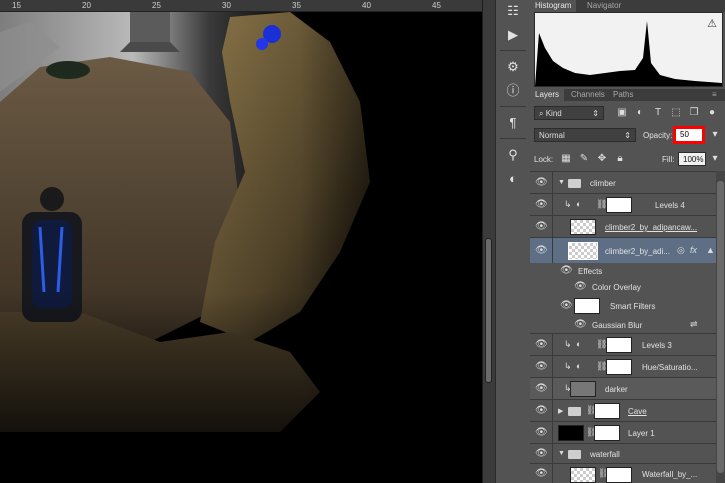  Describe the element at coordinates (587, 306) in the screenshot. I see `filter-mask-thumbnail` at that location.